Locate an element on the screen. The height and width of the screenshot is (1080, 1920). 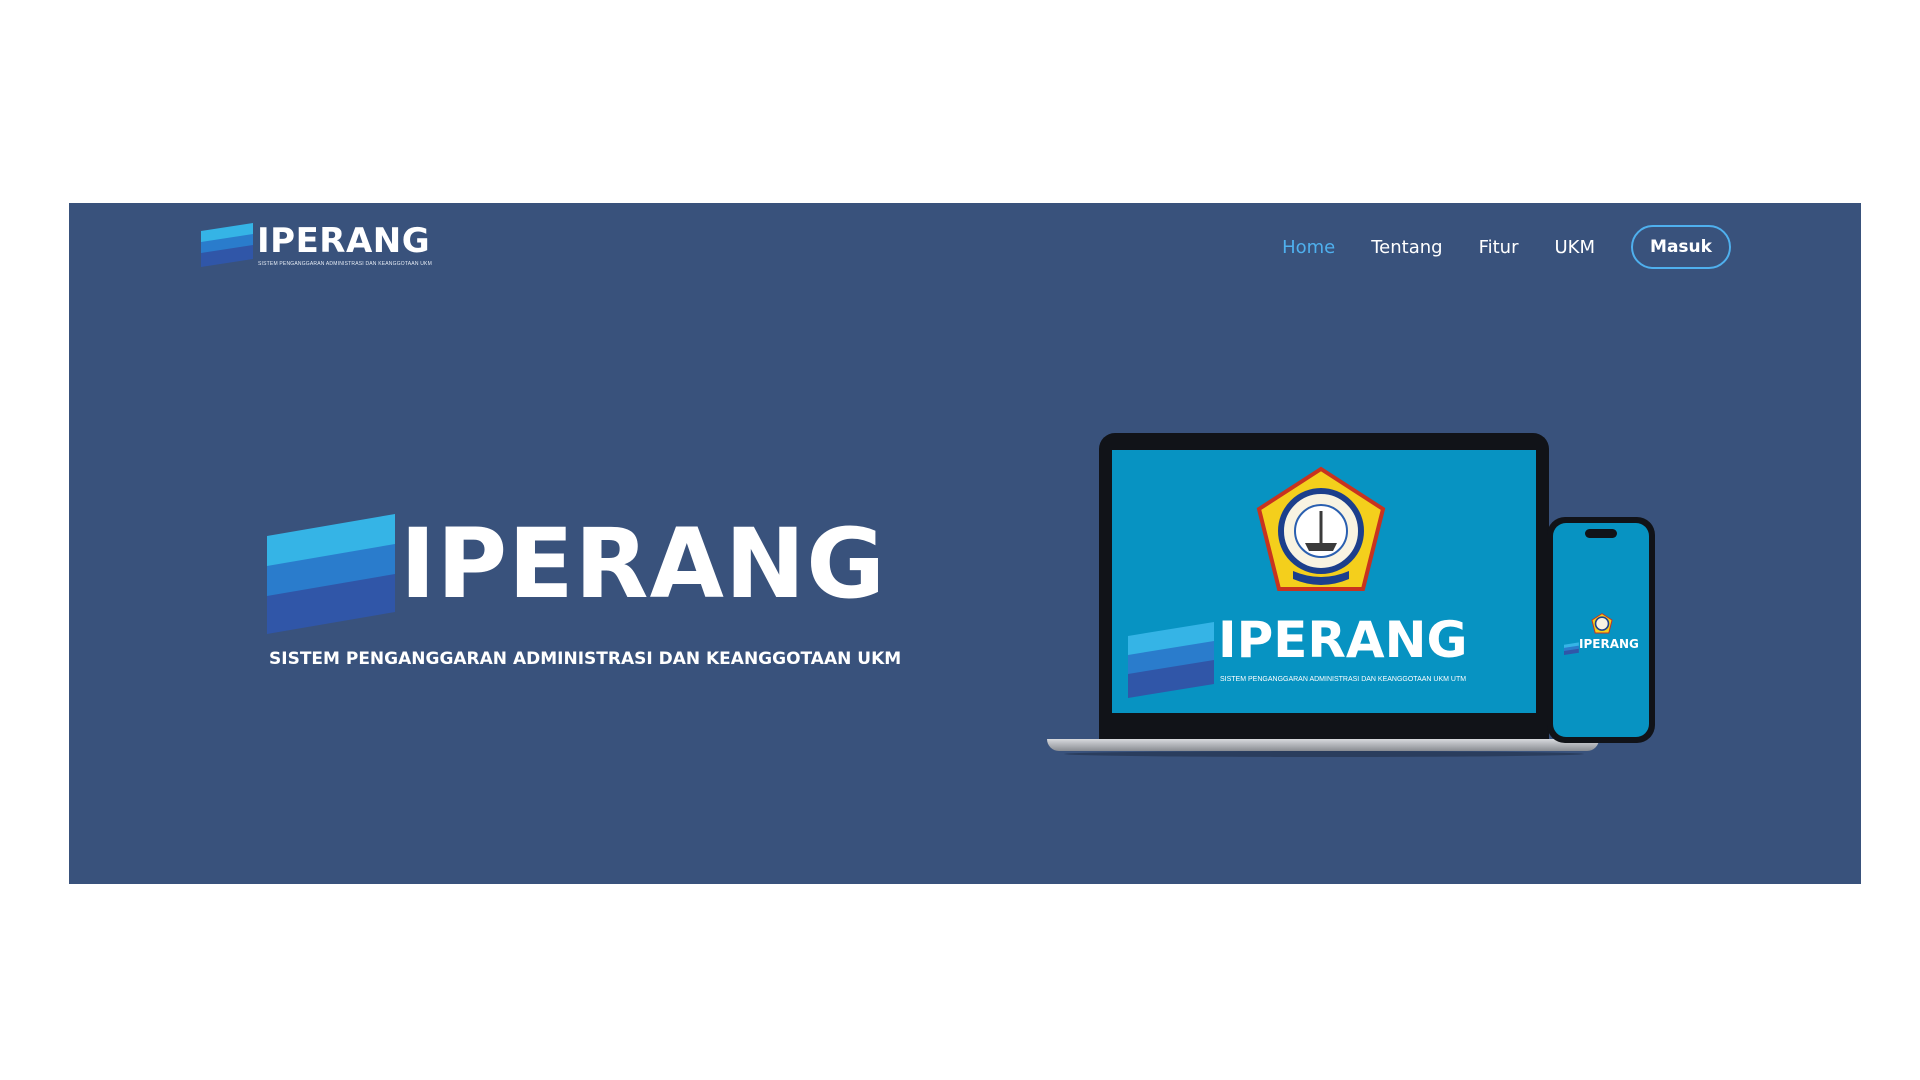
phone-mockup: IPERANG is located at coordinates (1601, 630).